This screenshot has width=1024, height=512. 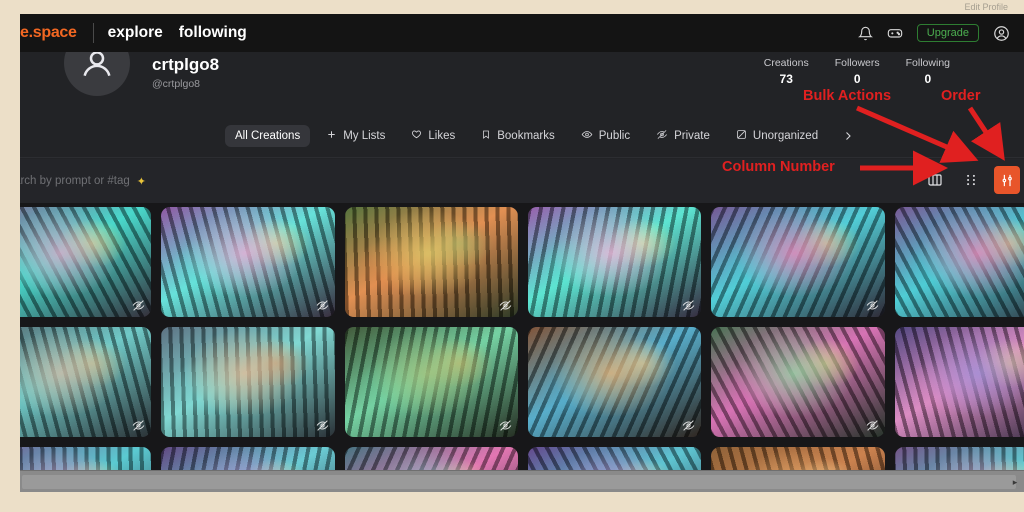 I want to click on tab-label: Likes, so click(x=442, y=135).